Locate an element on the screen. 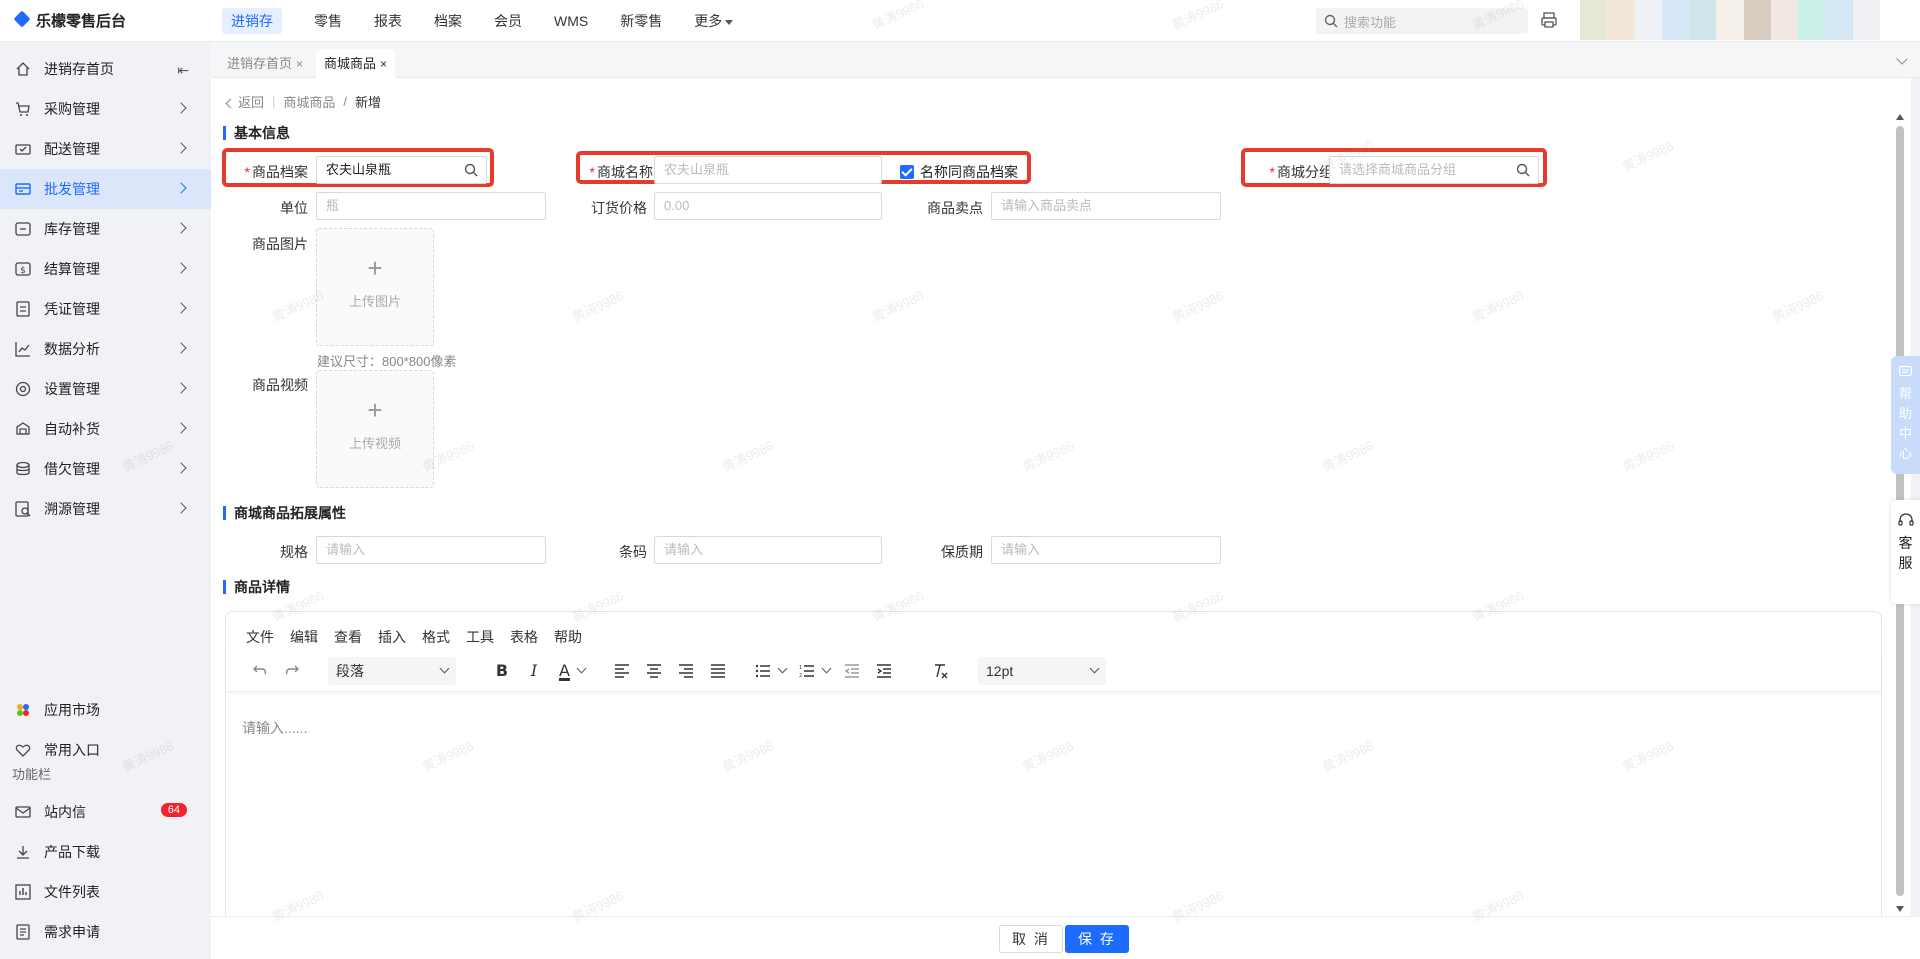 This screenshot has width=1920, height=959. align-center-icon is located at coordinates (654, 671).